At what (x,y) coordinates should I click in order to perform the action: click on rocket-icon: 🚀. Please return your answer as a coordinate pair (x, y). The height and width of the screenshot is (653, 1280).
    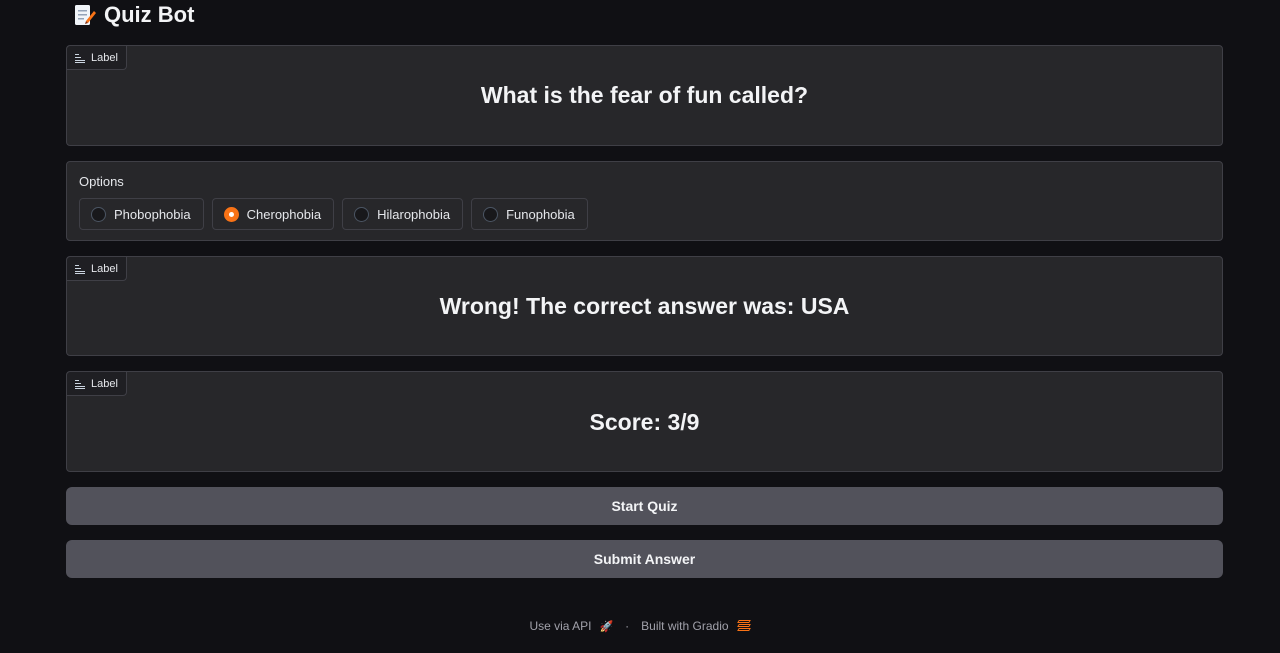
    Looking at the image, I should click on (606, 626).